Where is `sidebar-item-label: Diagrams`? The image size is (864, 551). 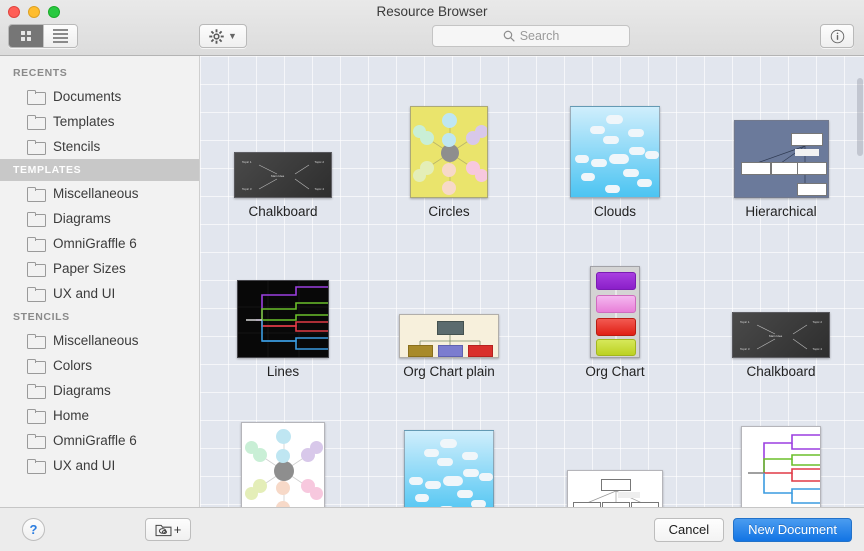
sidebar-item-label: Diagrams is located at coordinates (82, 218).